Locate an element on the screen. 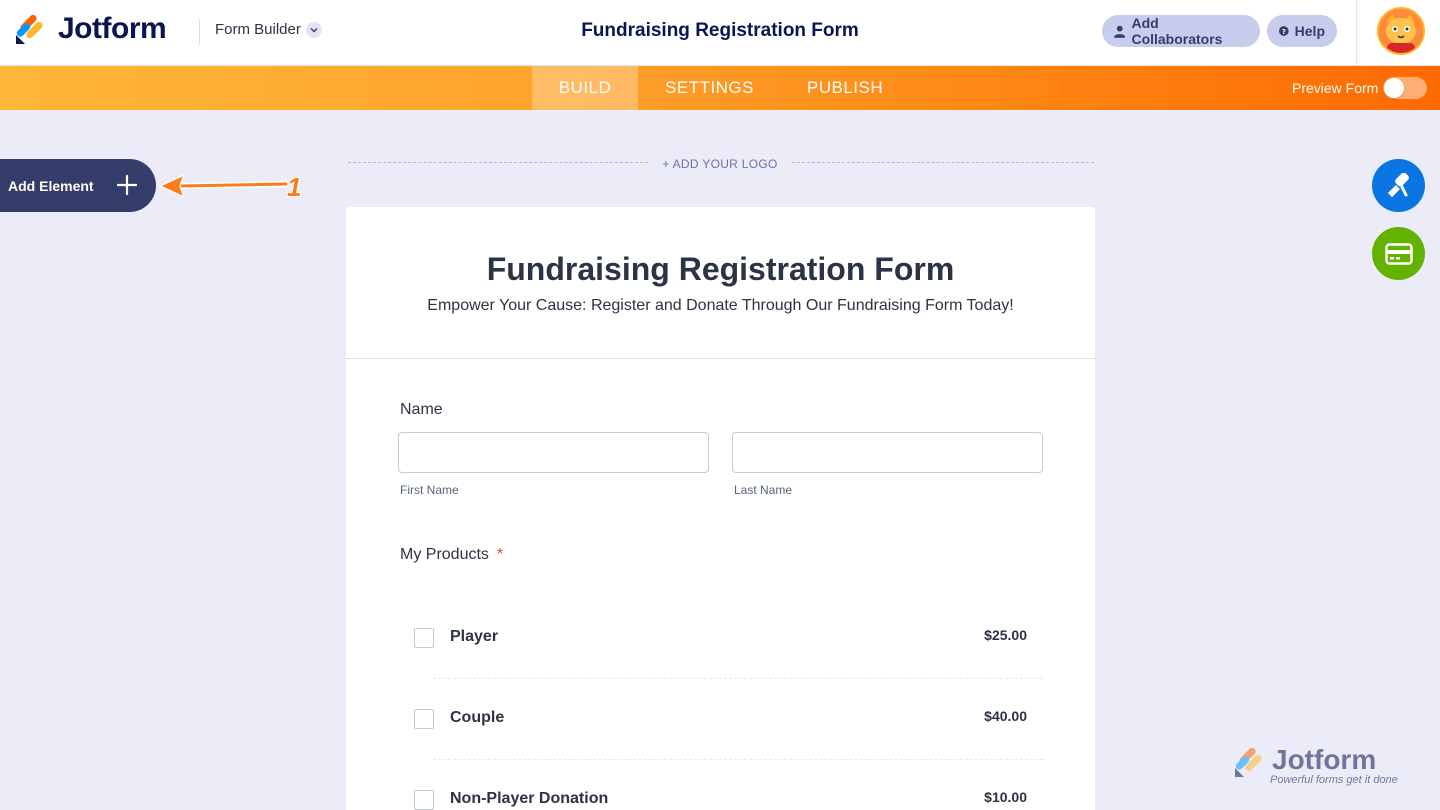 The width and height of the screenshot is (1440, 810). product-name: Non-Player Donation is located at coordinates (529, 798).